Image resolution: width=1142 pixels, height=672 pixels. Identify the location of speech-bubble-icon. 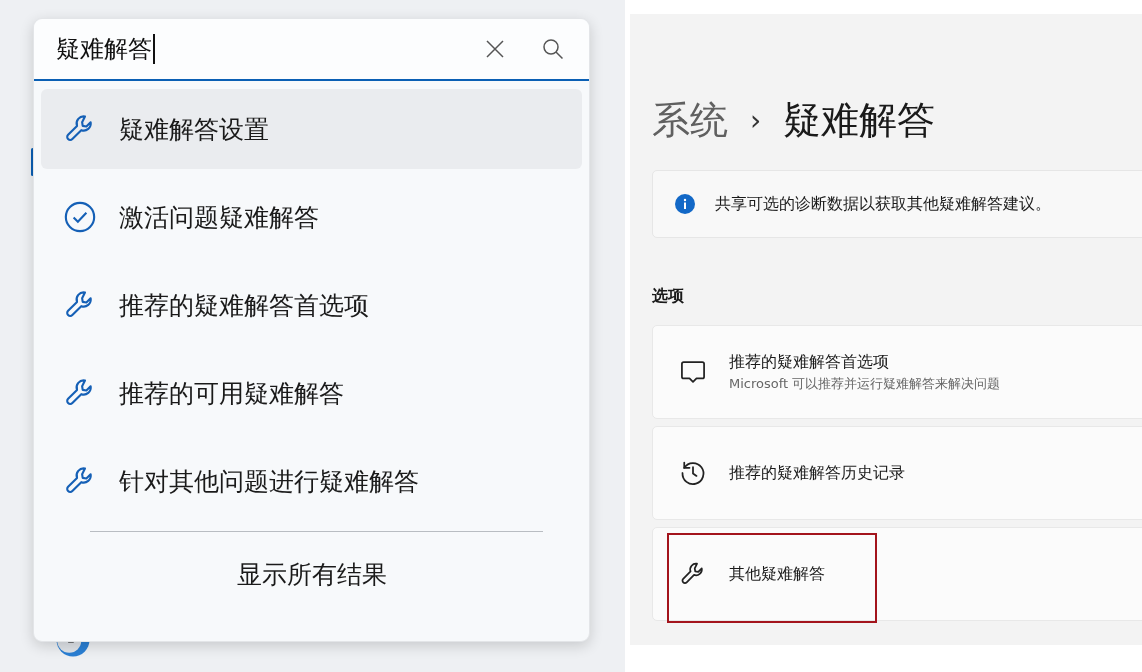
(693, 372).